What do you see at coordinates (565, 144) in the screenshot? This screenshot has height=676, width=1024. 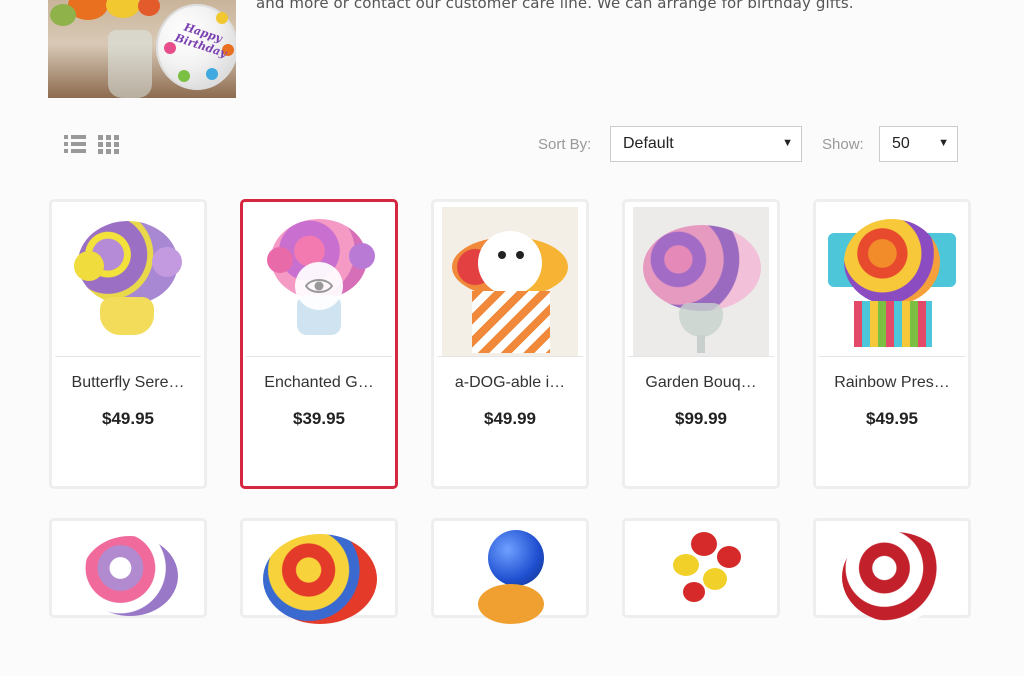 I see `sort-by-label: Sort By:` at bounding box center [565, 144].